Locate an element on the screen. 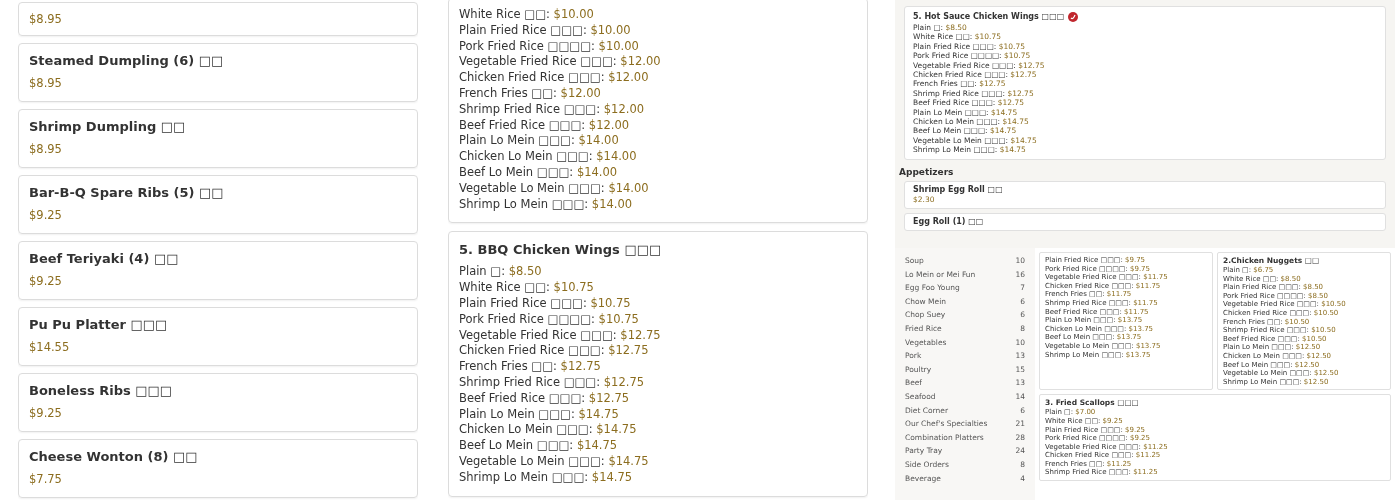  item-name: 5. BBQ Chicken Wings □□□ is located at coordinates (560, 250).